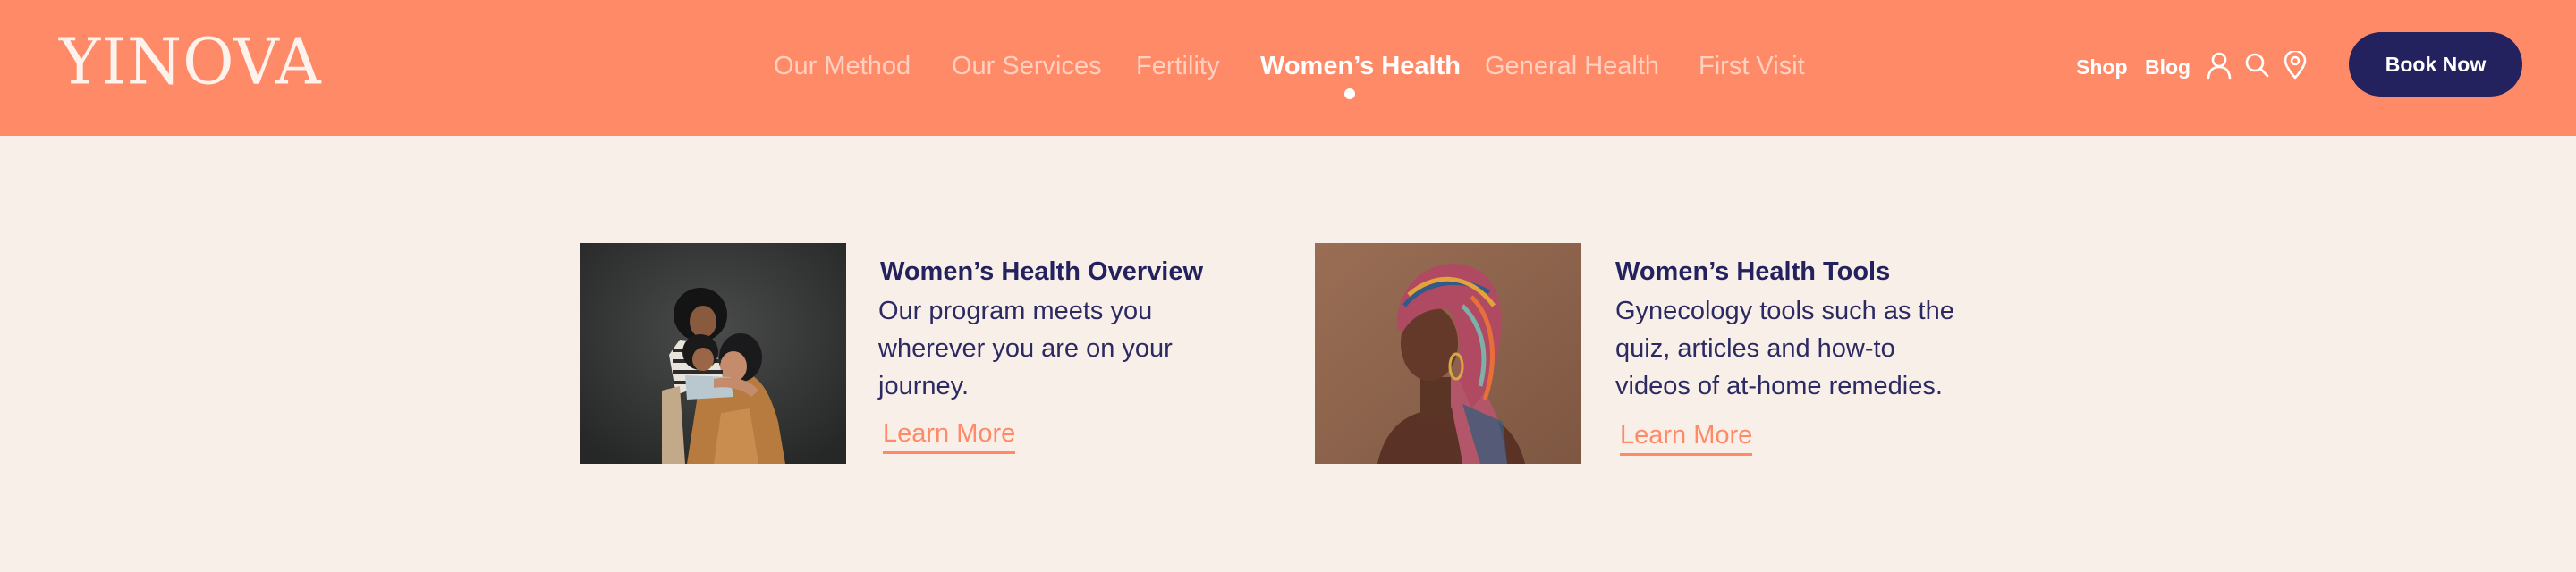 This screenshot has height=572, width=2576. Describe the element at coordinates (1572, 66) in the screenshot. I see `nav-item-general-health: General Health` at that location.